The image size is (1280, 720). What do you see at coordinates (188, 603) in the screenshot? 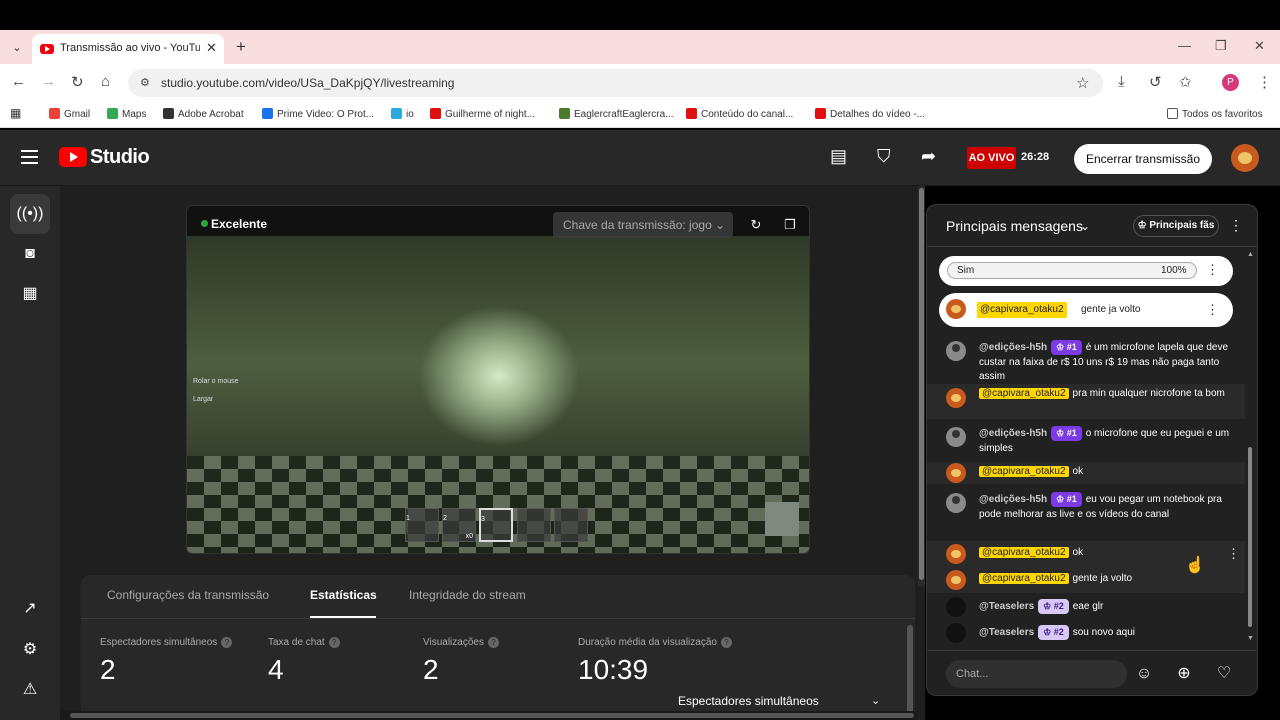
I see `tab-stream-settings: Configurações da transmissão` at bounding box center [188, 603].